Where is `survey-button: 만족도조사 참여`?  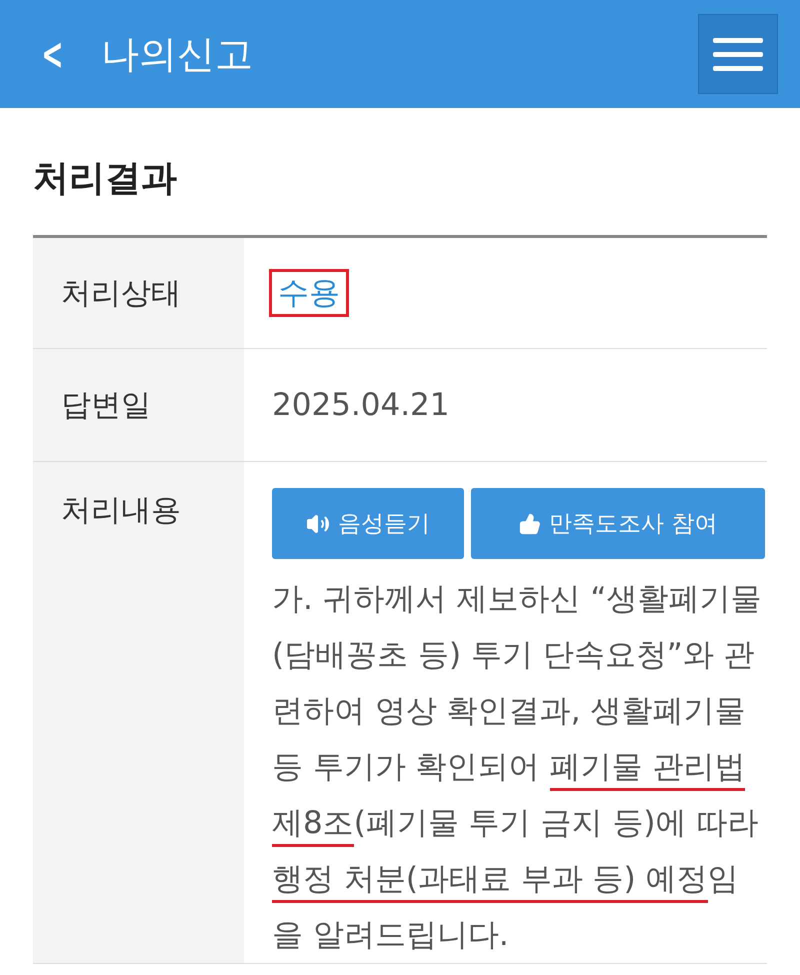 survey-button: 만족도조사 참여 is located at coordinates (618, 523).